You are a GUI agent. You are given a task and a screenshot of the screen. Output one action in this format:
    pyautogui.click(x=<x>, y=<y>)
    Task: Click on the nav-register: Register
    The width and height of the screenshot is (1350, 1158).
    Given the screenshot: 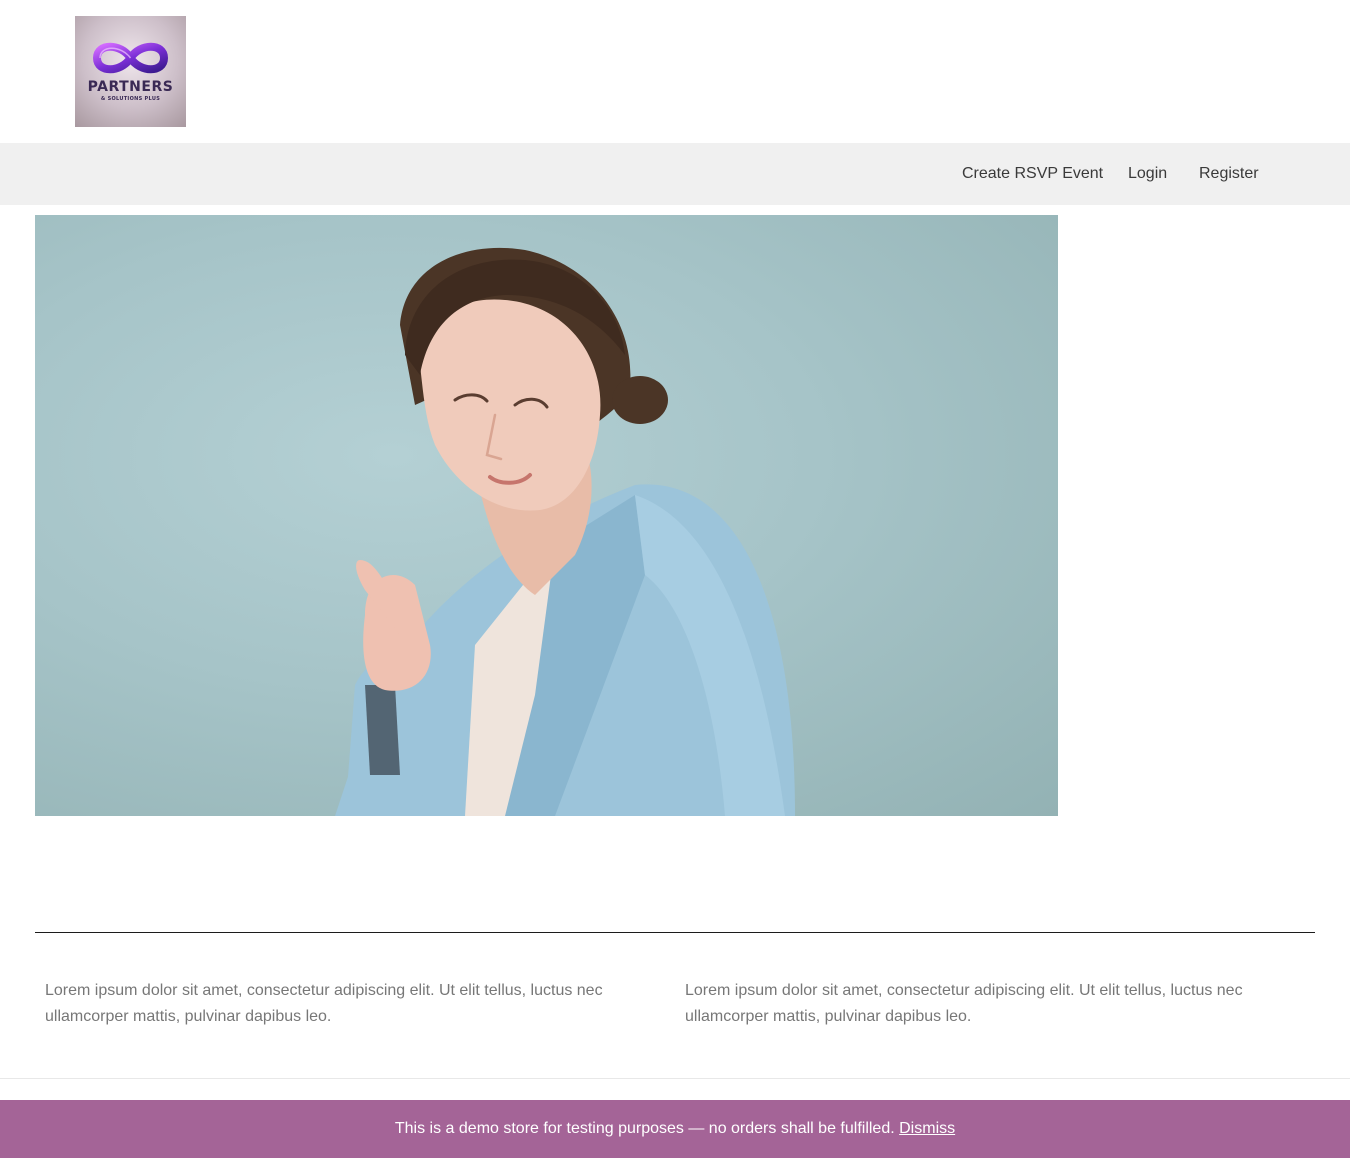 What is the action you would take?
    pyautogui.click(x=1229, y=174)
    